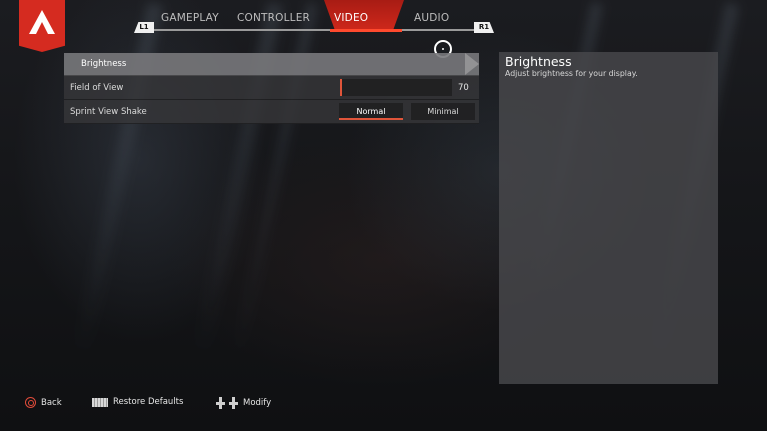  Describe the element at coordinates (314, 16) in the screenshot. I see `settings-tab-bar: L1 GAMEPLAY CONTROLLER VIDEO AUDIO R1` at that location.